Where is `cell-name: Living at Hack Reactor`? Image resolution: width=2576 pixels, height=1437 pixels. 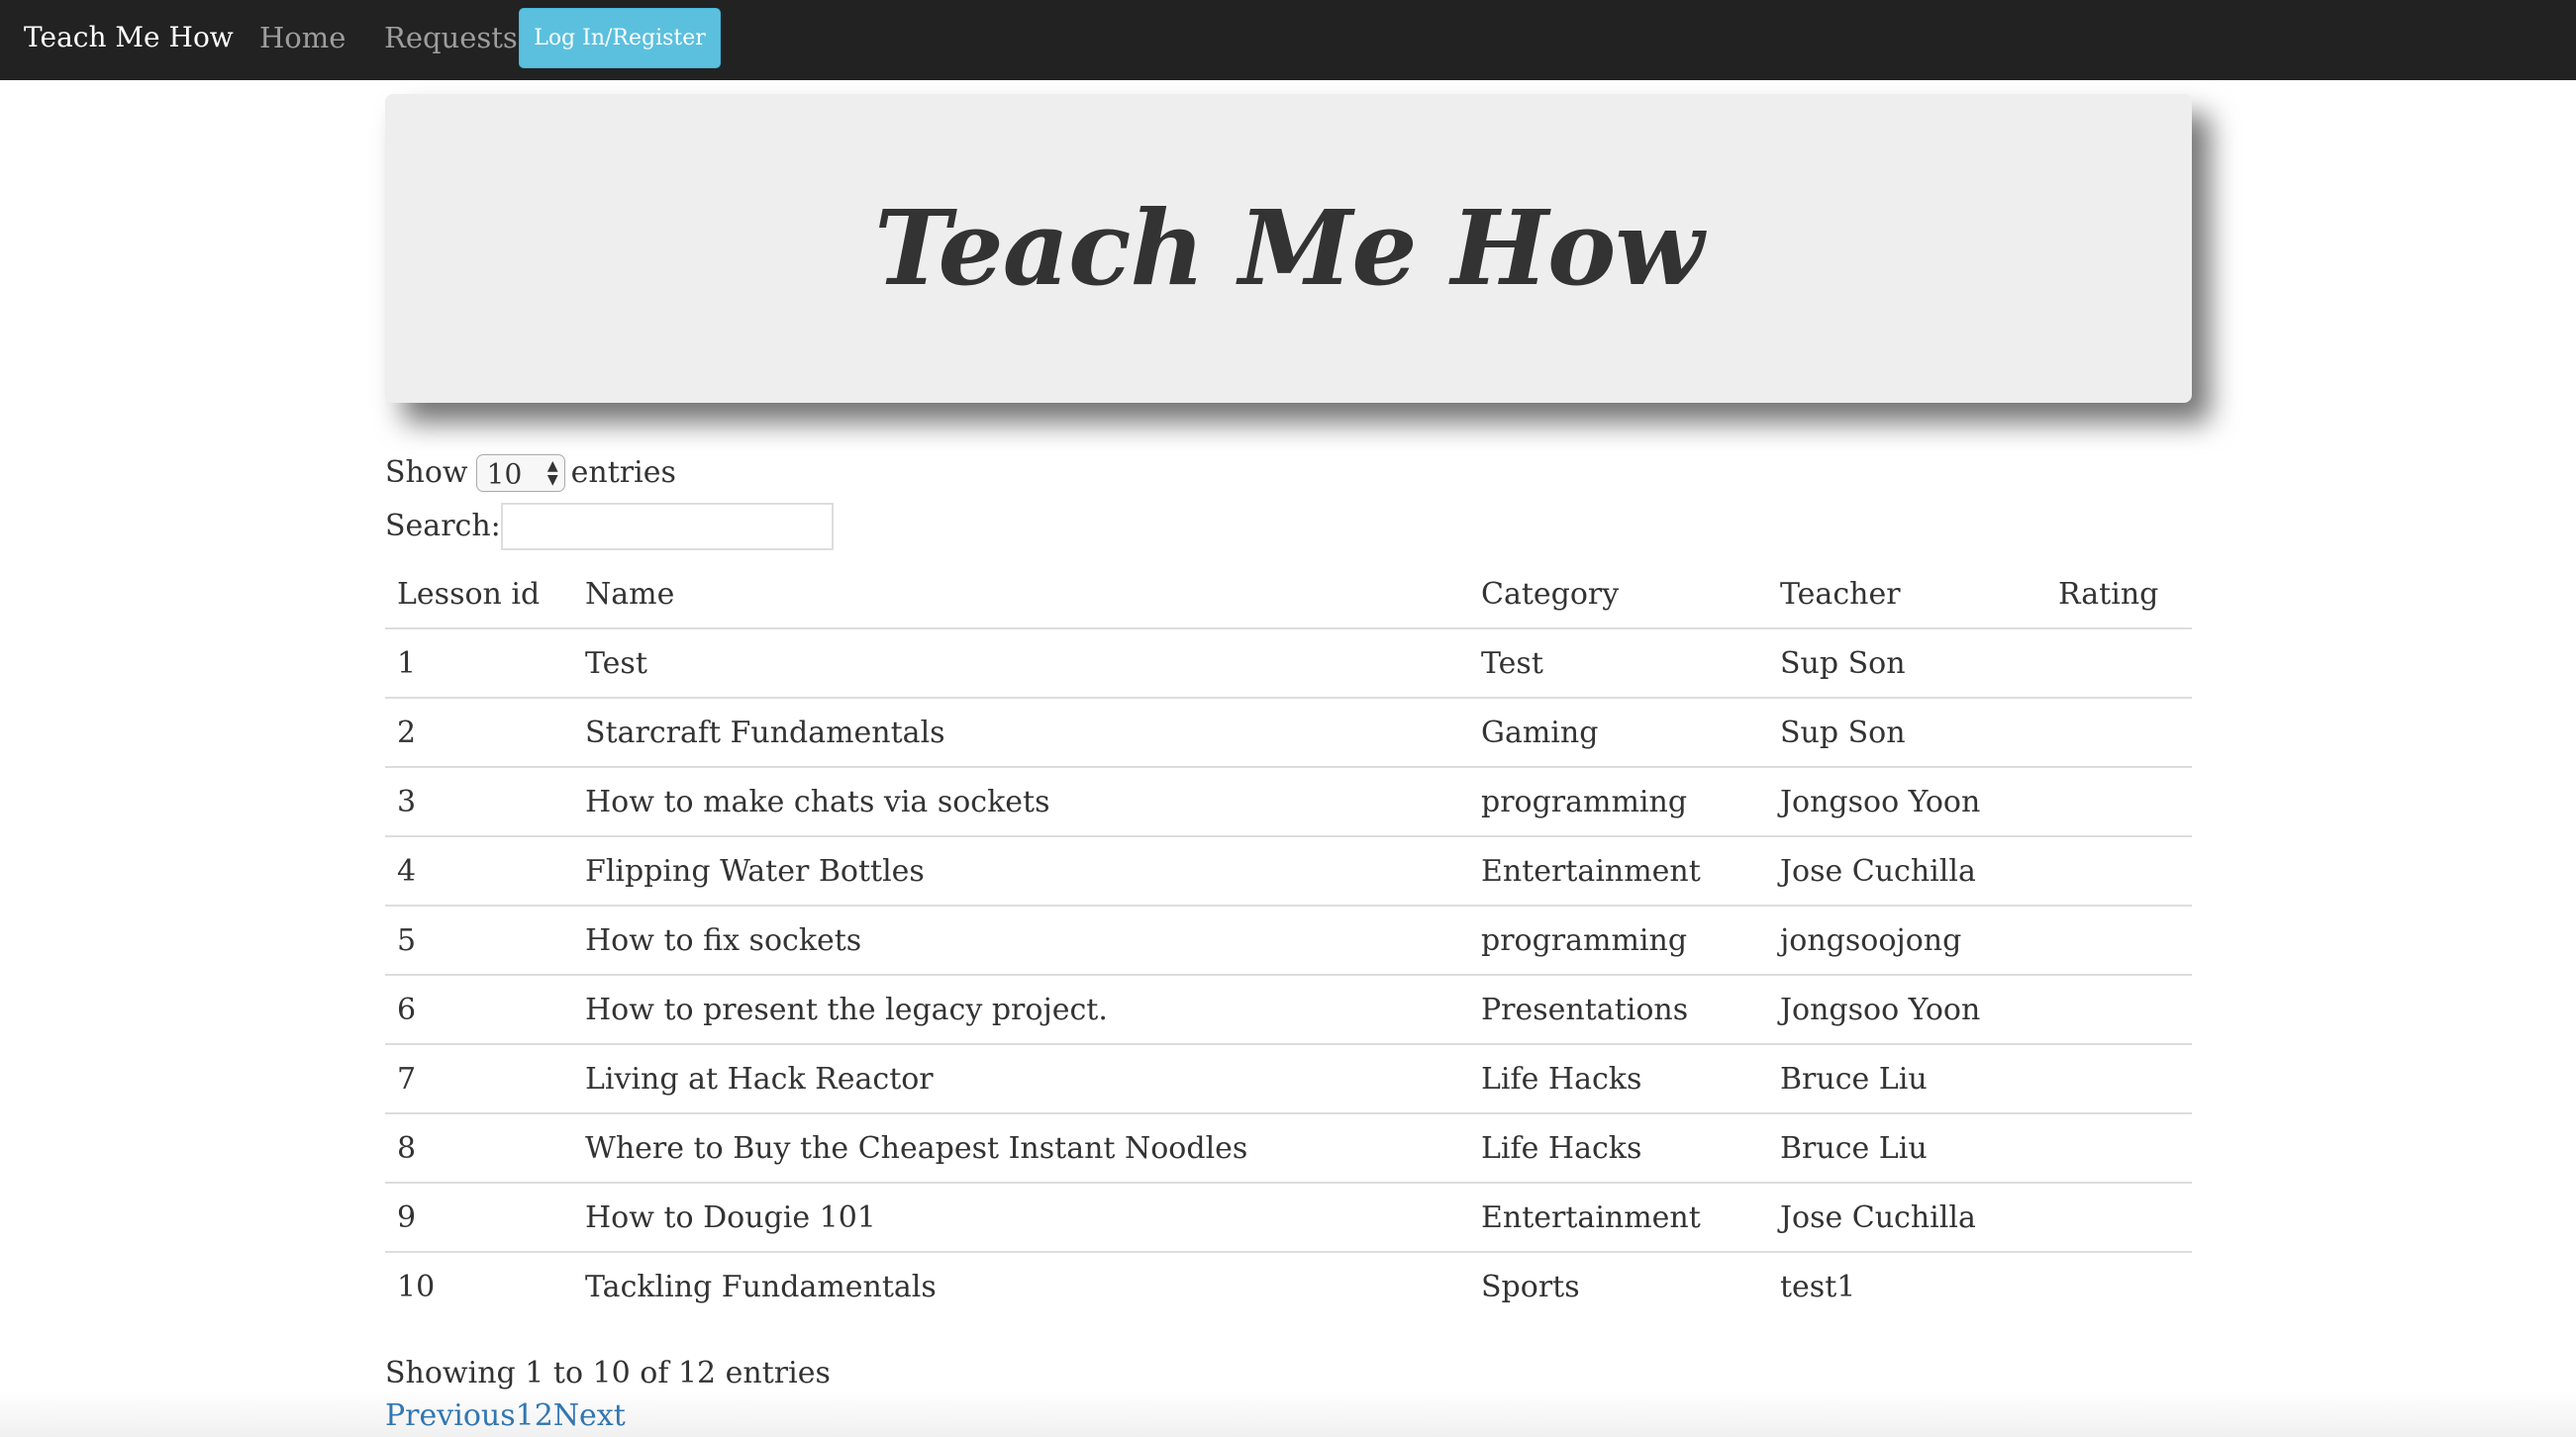
cell-name: Living at Hack Reactor is located at coordinates (1021, 1079).